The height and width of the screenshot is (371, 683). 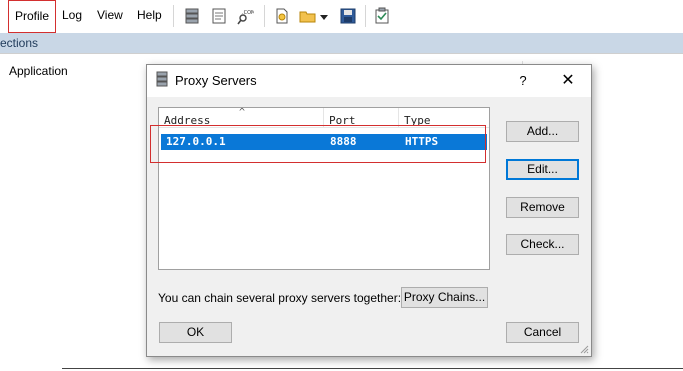 What do you see at coordinates (584, 349) in the screenshot?
I see `resize-grip-icon` at bounding box center [584, 349].